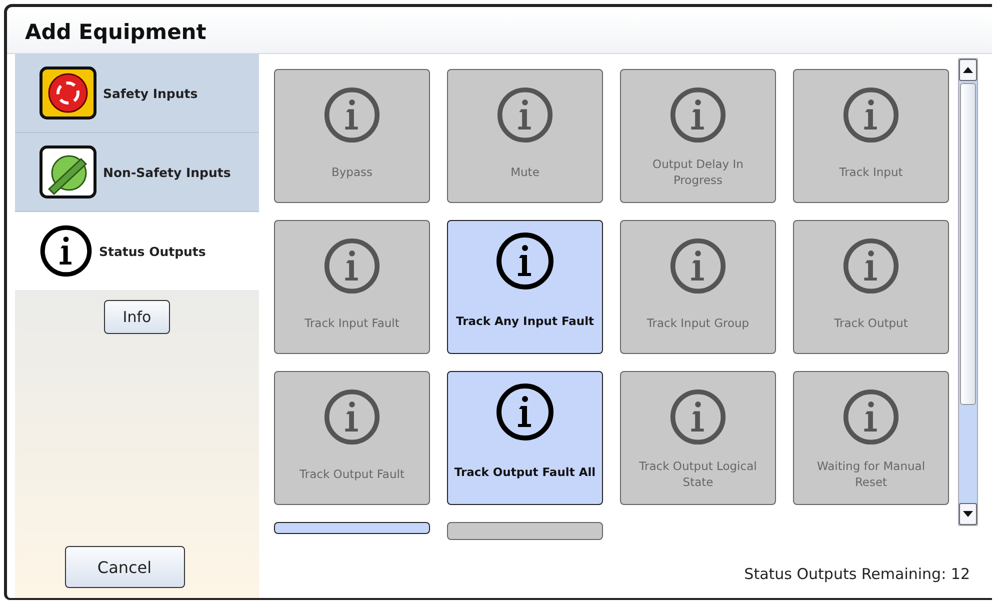 The height and width of the screenshot is (604, 996). What do you see at coordinates (968, 292) in the screenshot?
I see `scrollbar` at bounding box center [968, 292].